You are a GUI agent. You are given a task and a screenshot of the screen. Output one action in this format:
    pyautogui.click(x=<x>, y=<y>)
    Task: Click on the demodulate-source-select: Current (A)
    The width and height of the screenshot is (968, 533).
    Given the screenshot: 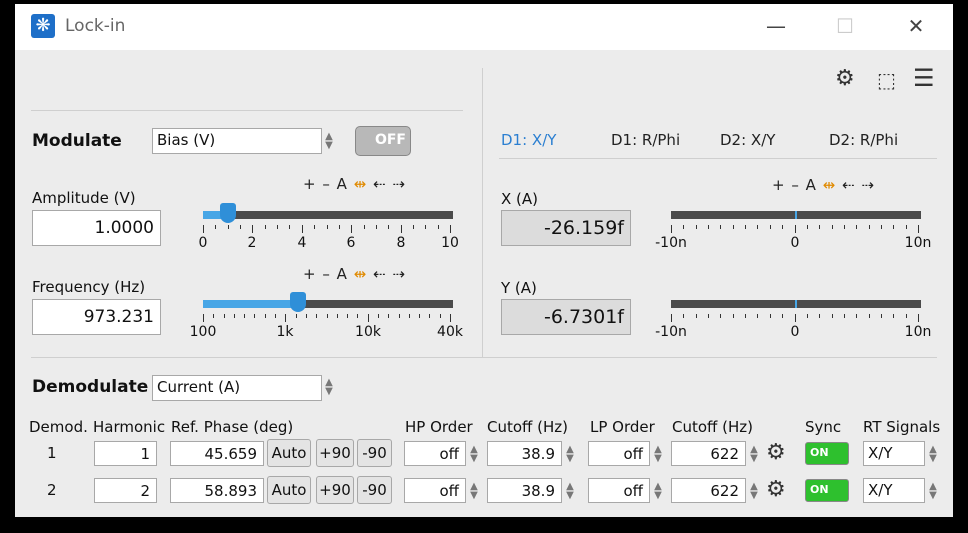 What is the action you would take?
    pyautogui.click(x=237, y=388)
    